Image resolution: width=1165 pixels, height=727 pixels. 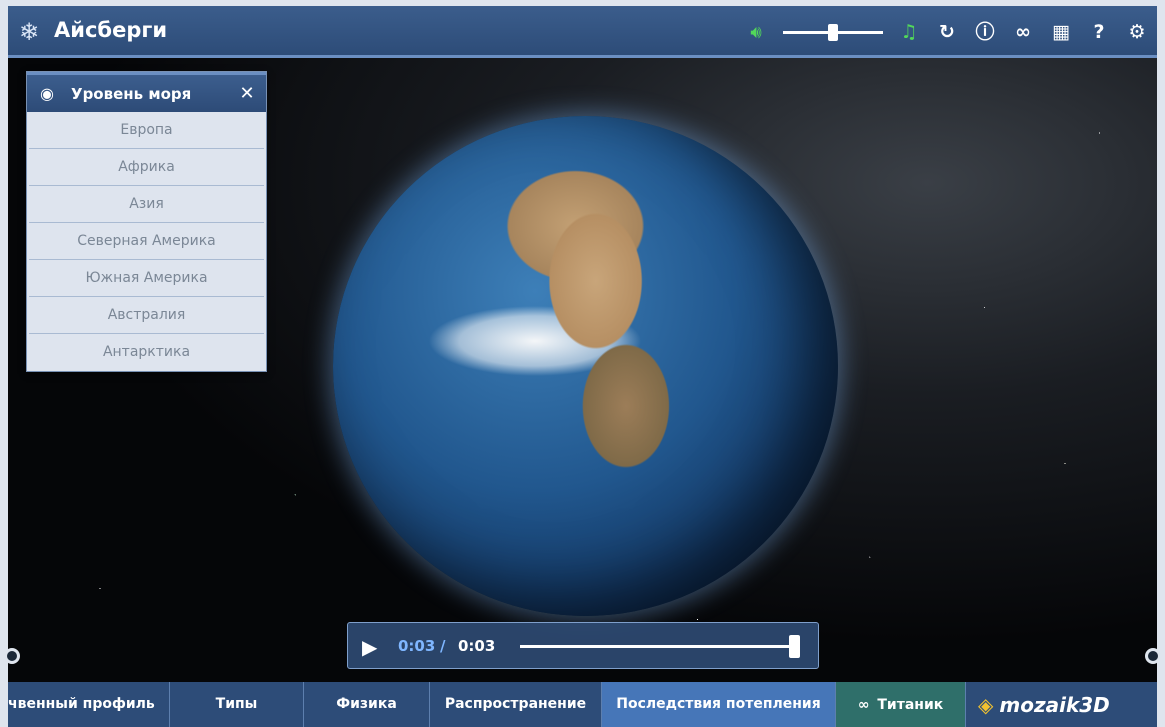 I want to click on region-item-europe: Европа, so click(x=146, y=130).